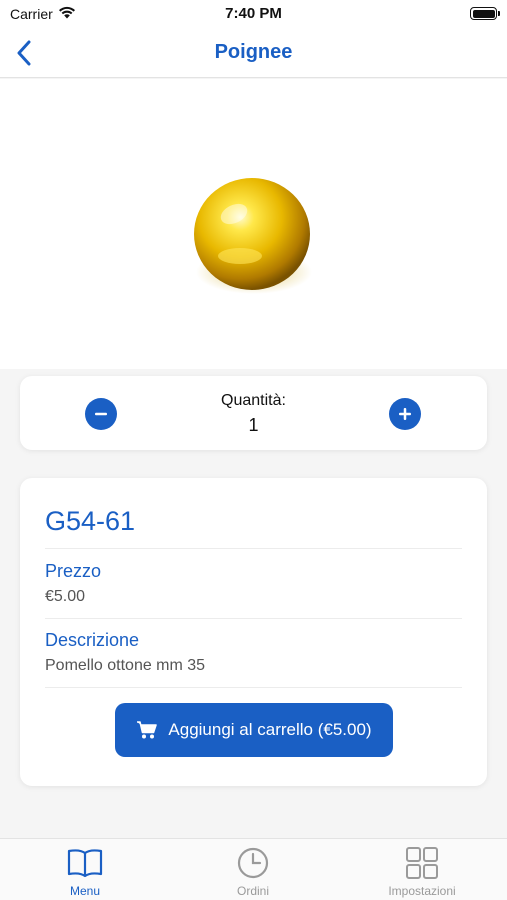  I want to click on cart-icon, so click(147, 730).